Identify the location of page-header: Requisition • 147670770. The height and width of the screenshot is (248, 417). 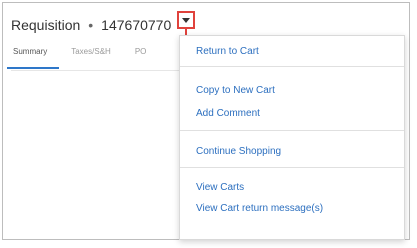
(91, 25).